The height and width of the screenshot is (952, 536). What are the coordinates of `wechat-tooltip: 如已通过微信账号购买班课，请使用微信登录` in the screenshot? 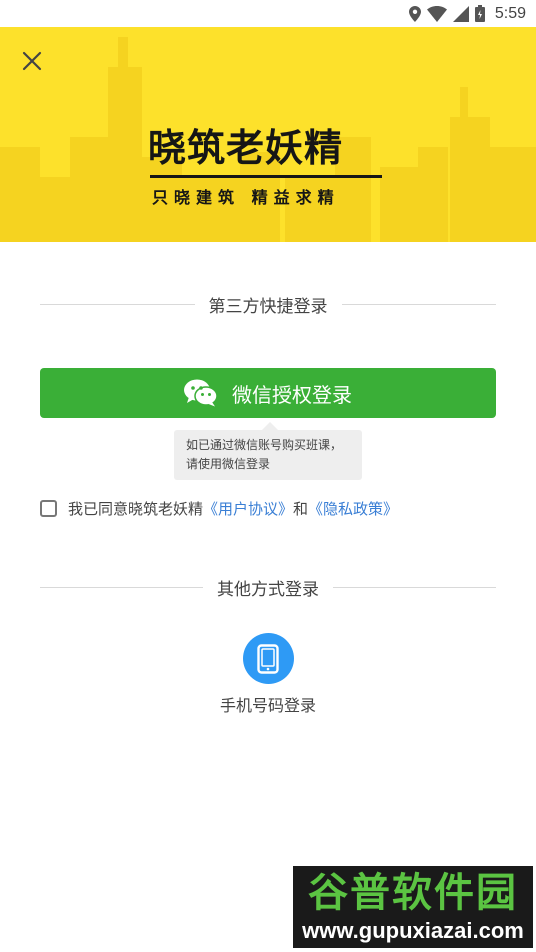 It's located at (268, 451).